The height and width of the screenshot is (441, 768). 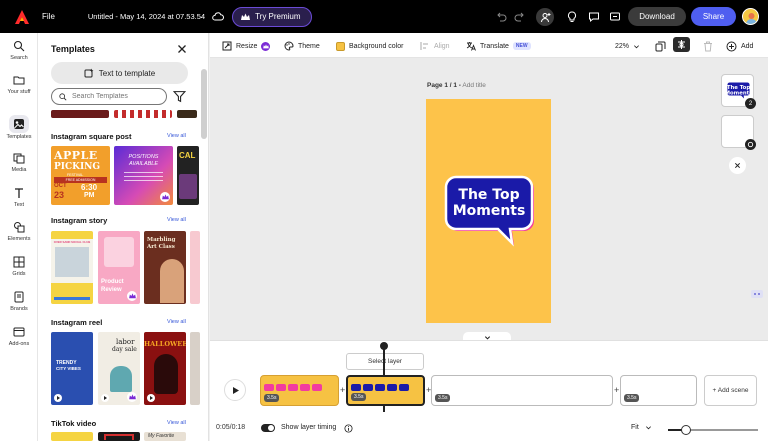 What do you see at coordinates (738, 132) in the screenshot?
I see `page-thumbnail-blank` at bounding box center [738, 132].